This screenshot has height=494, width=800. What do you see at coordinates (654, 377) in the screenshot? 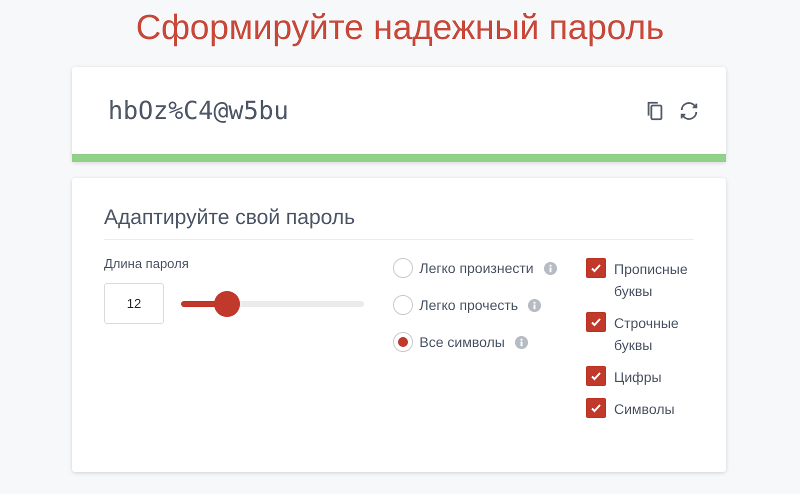
I see `checkbox-label: Цифры` at bounding box center [654, 377].